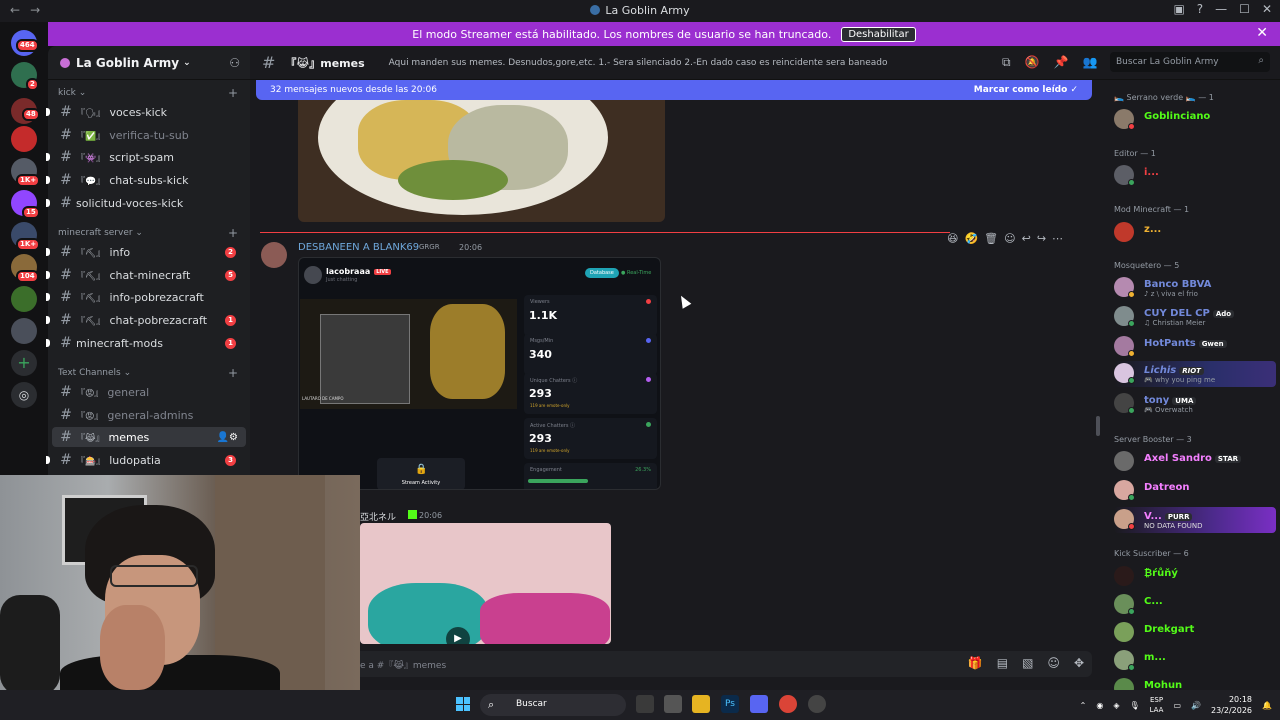 This screenshot has width=1280, height=720. I want to click on members-icon: 👥, so click(1089, 62).